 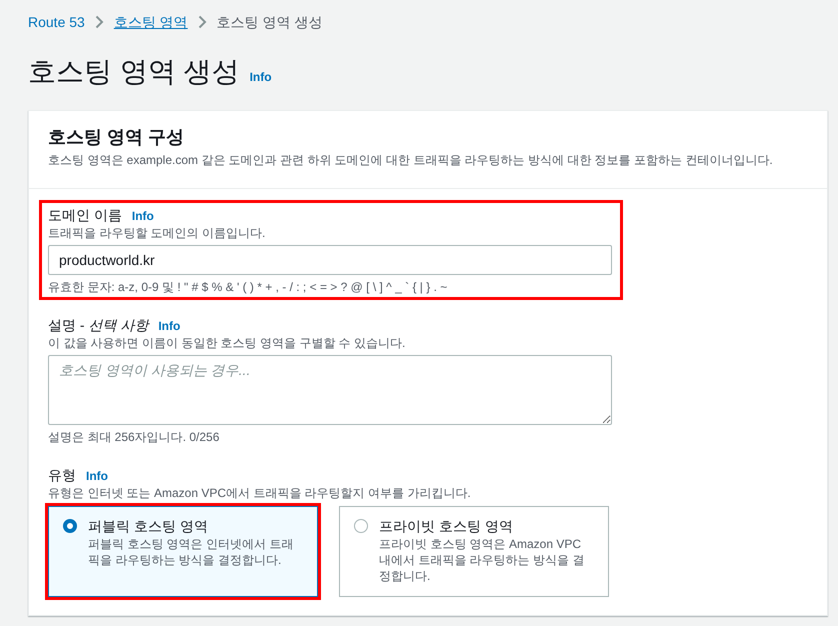 What do you see at coordinates (269, 22) in the screenshot?
I see `breadcrumb-current: 호스팅 영역 생성` at bounding box center [269, 22].